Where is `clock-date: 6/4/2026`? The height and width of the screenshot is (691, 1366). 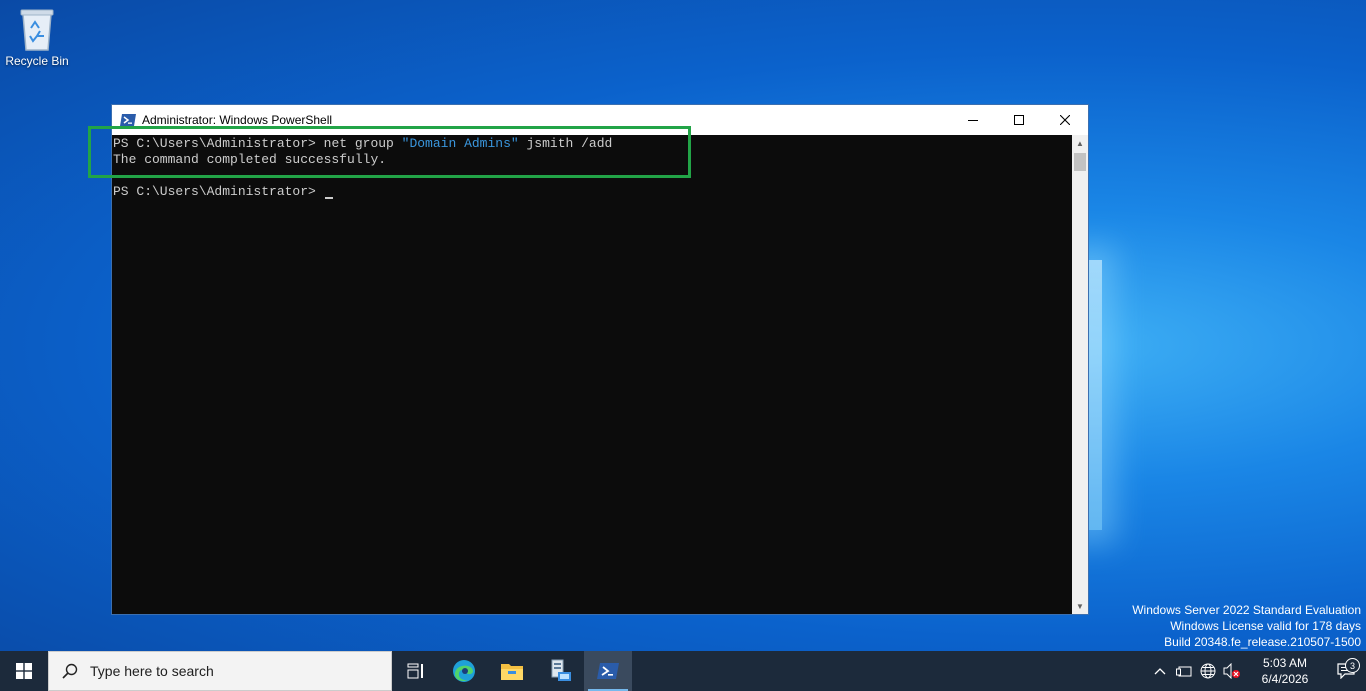
clock-date: 6/4/2026 is located at coordinates (1285, 679).